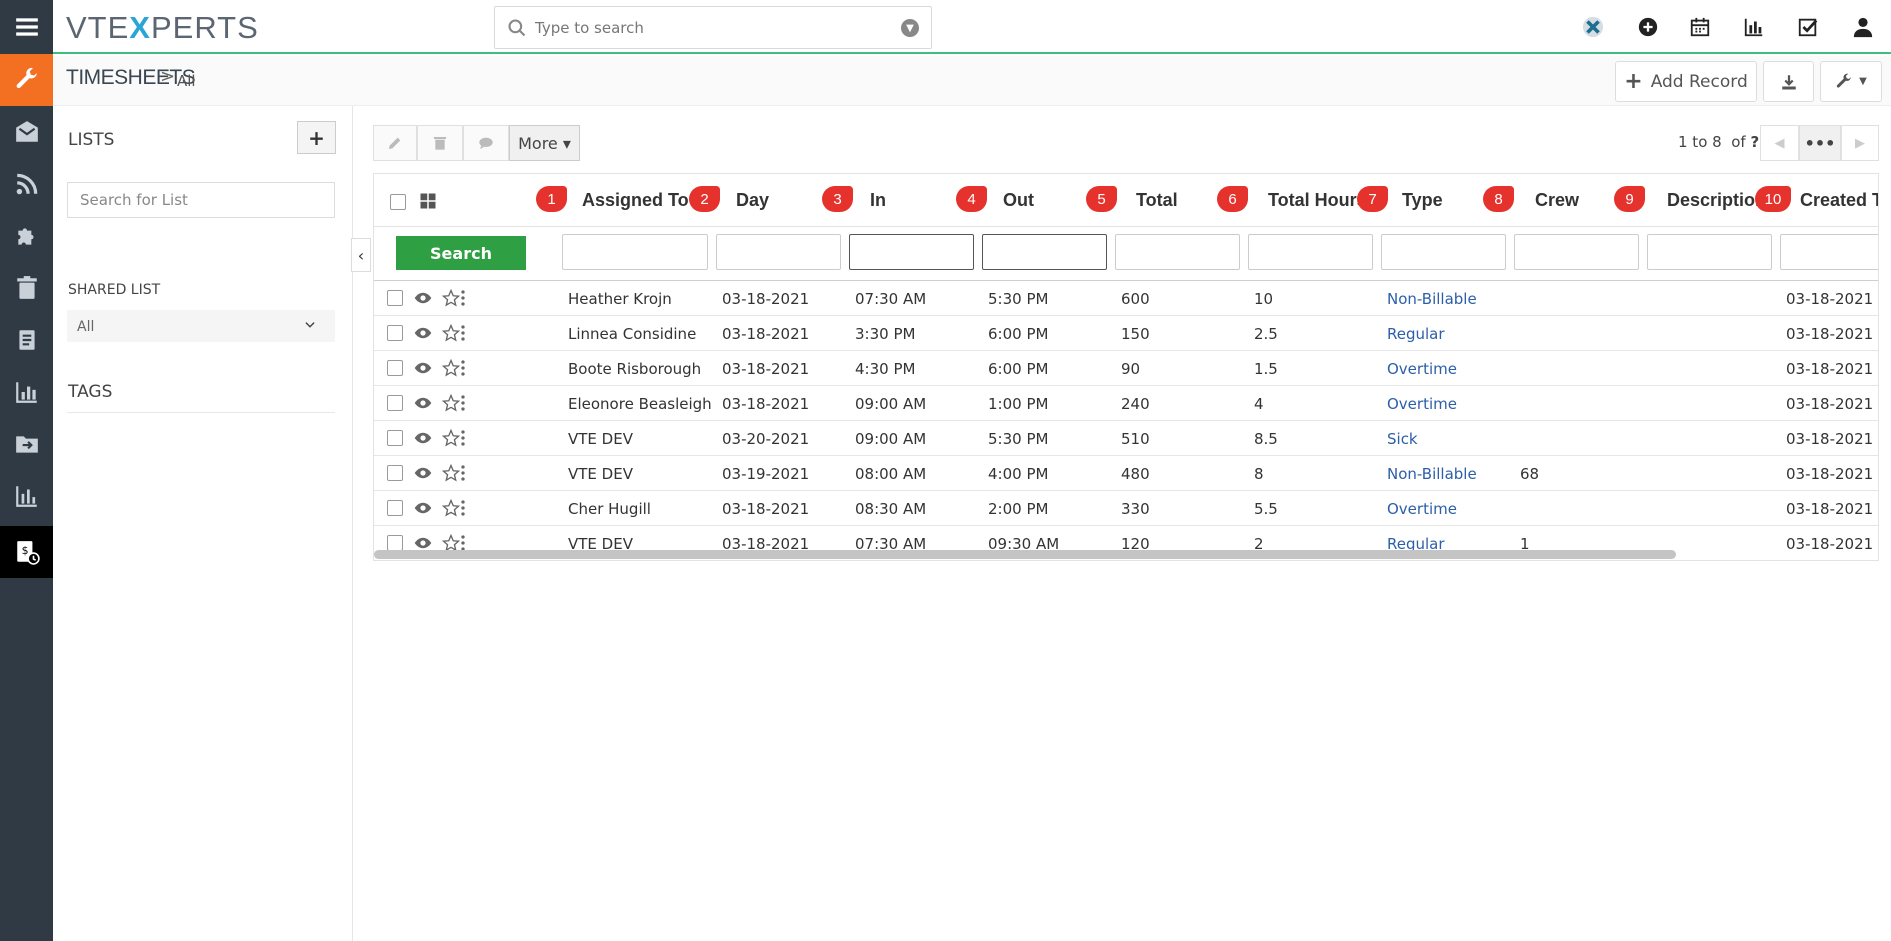  What do you see at coordinates (635, 200) in the screenshot?
I see `column-header-assigned-to: Assigned To` at bounding box center [635, 200].